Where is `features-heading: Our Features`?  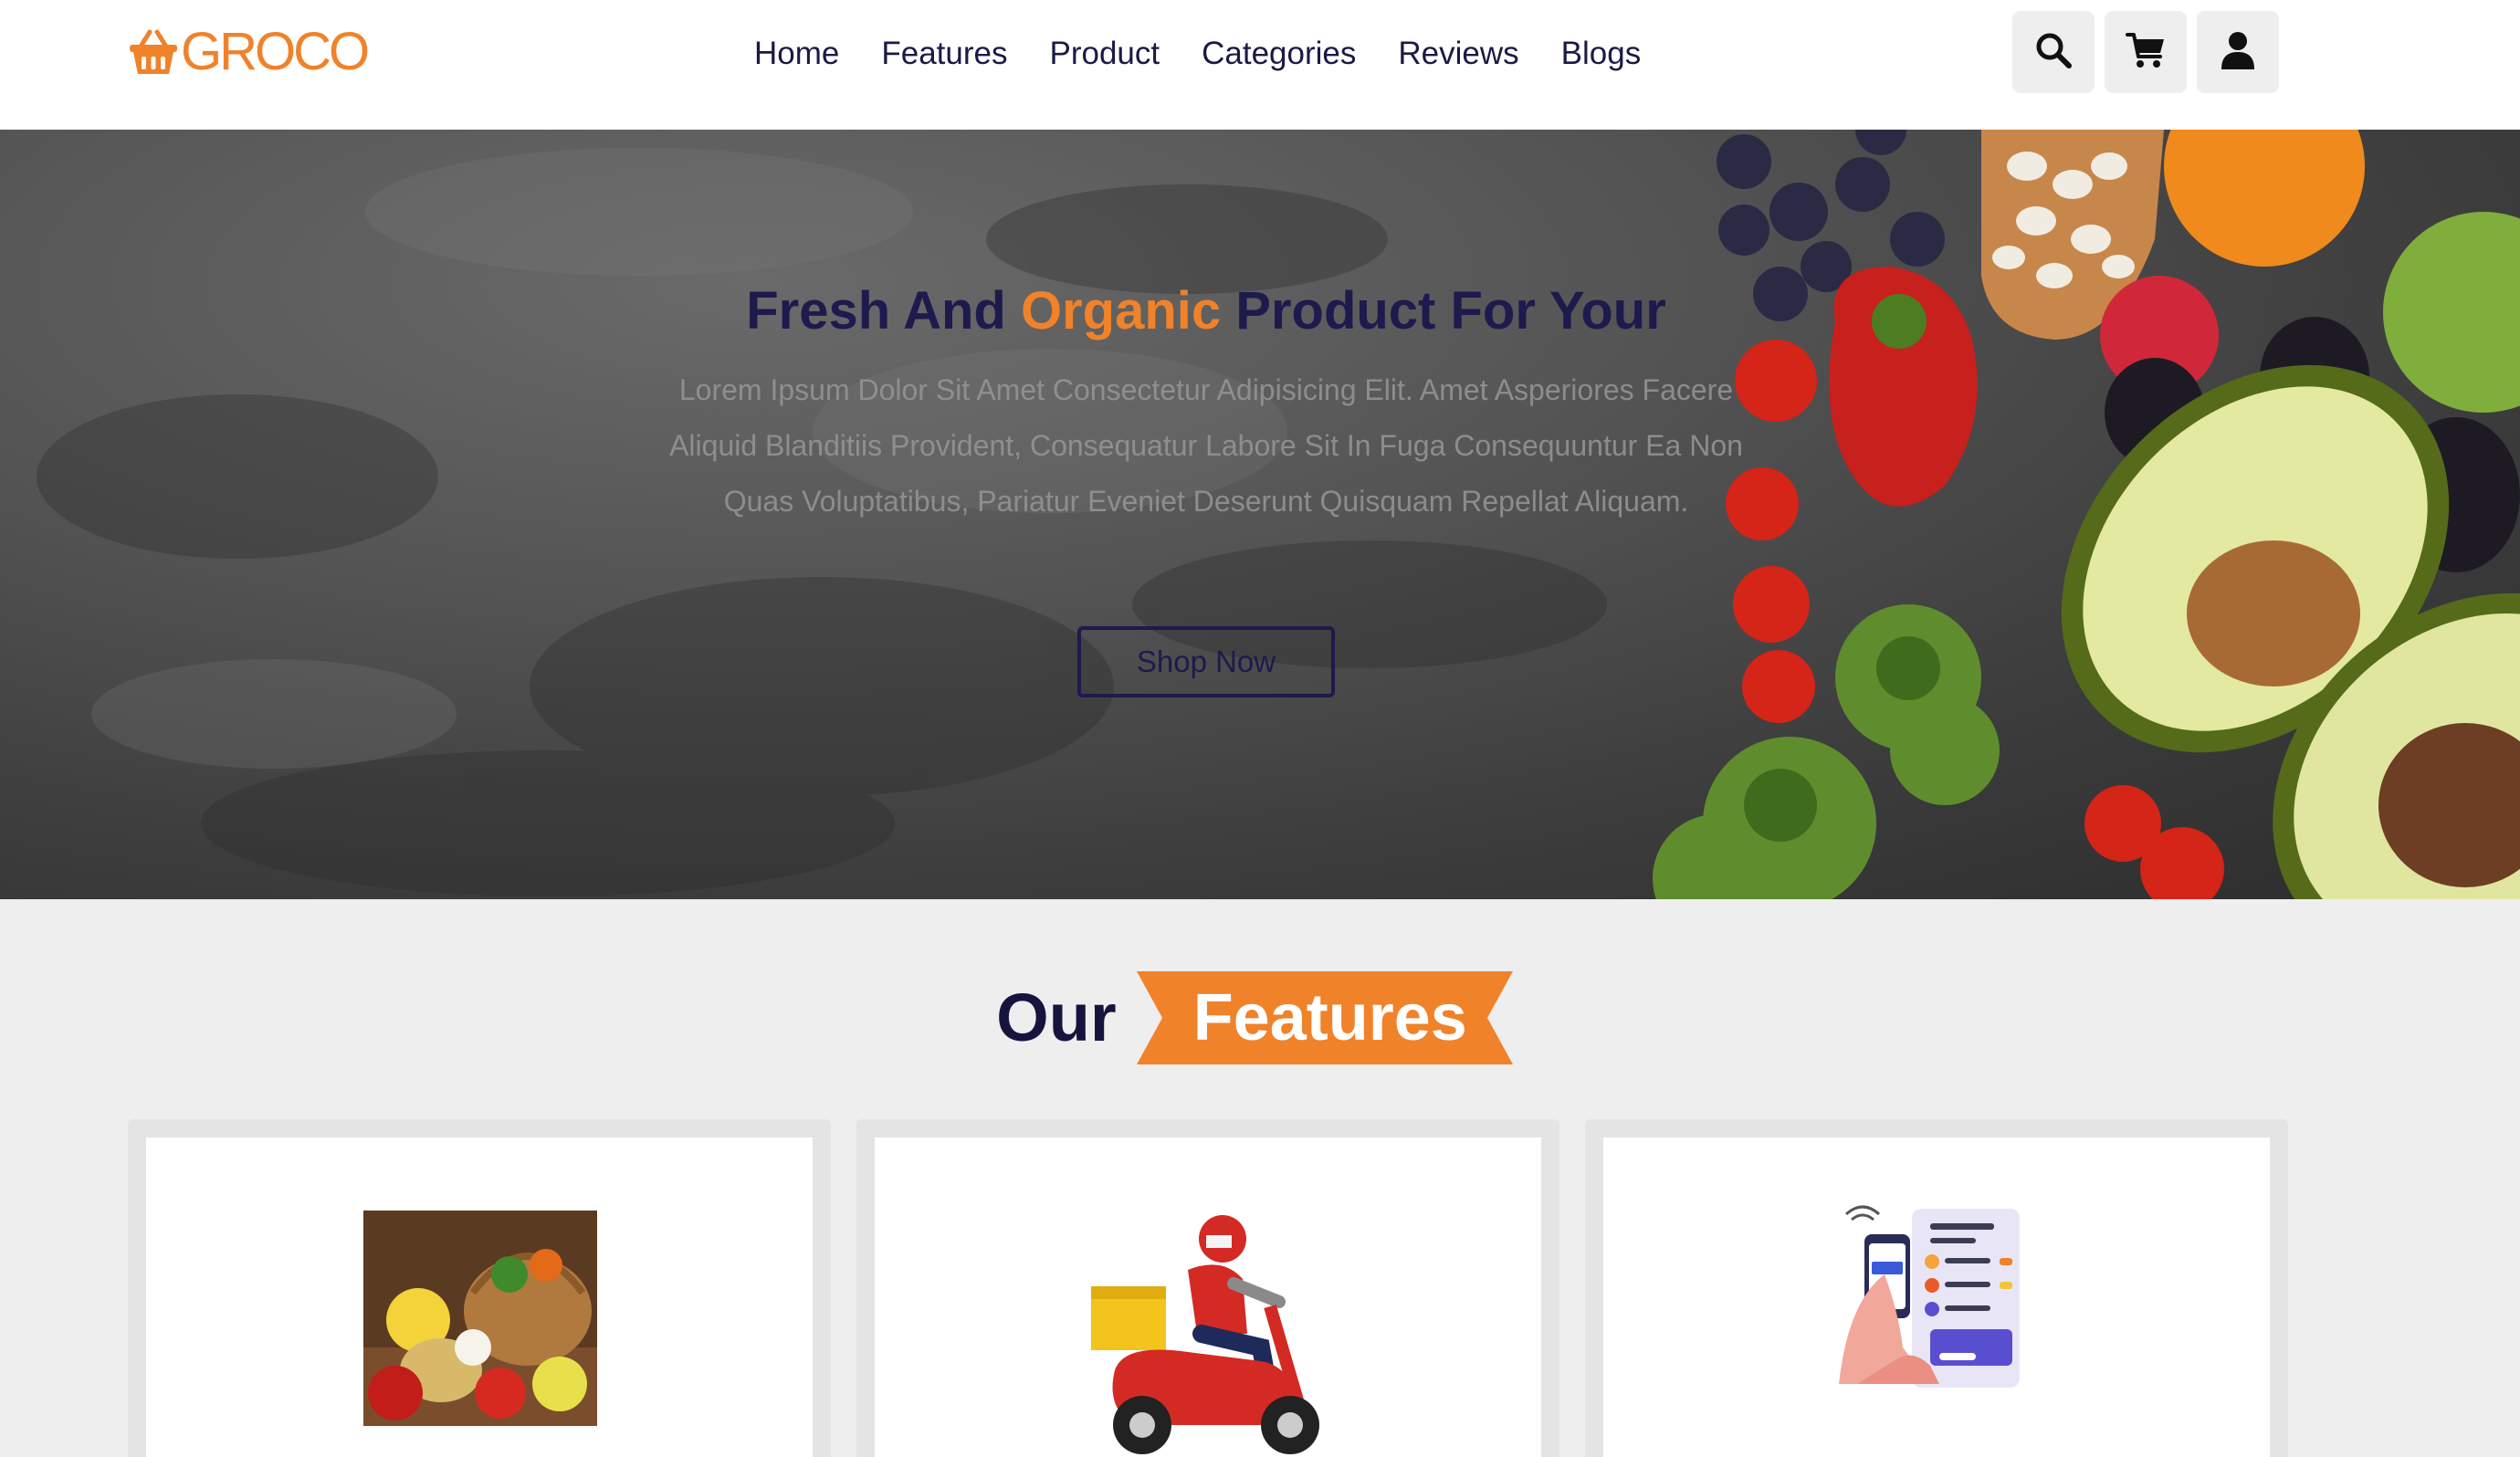 features-heading: Our Features is located at coordinates (1260, 1017).